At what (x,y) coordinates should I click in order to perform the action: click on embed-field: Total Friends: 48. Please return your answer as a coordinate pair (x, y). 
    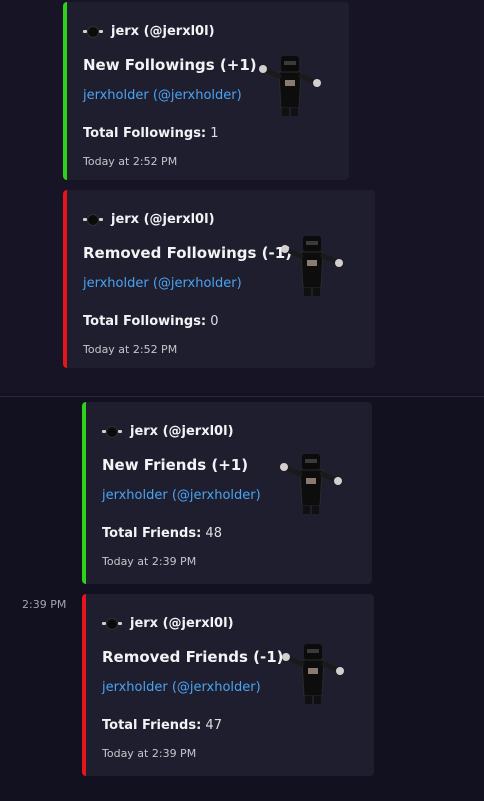
    Looking at the image, I should click on (162, 533).